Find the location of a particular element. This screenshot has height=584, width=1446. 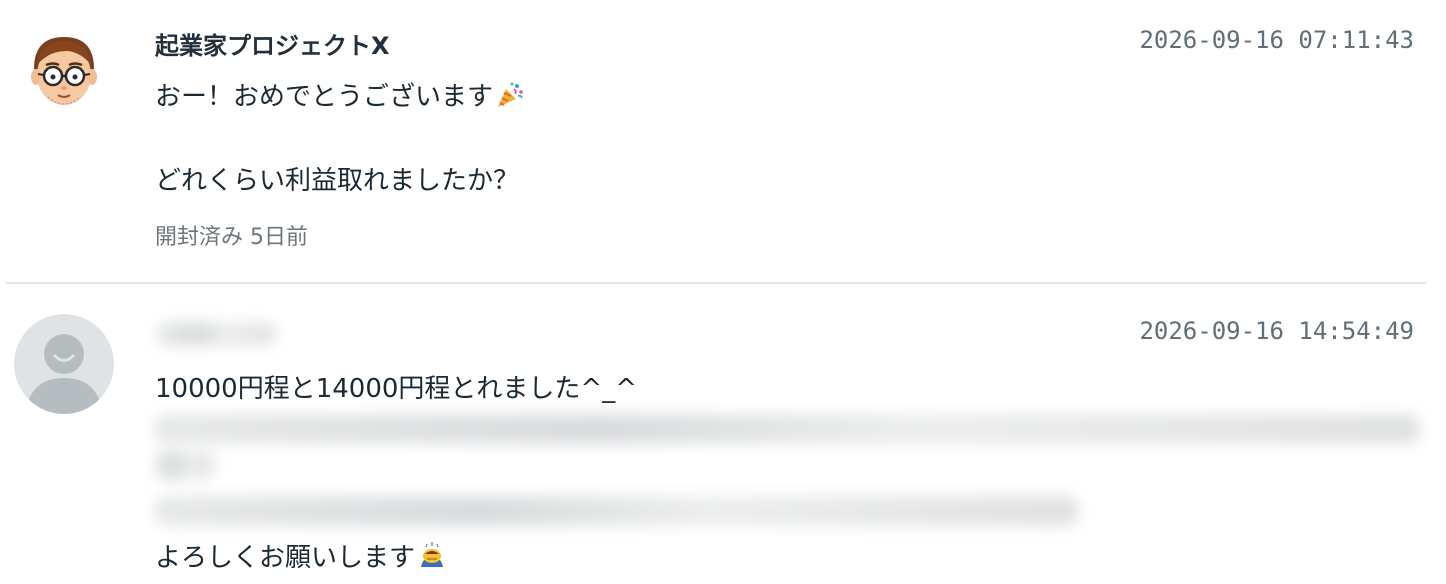

message-text-line: 10000円程と14000円程とれました^_^ is located at coordinates (396, 389).